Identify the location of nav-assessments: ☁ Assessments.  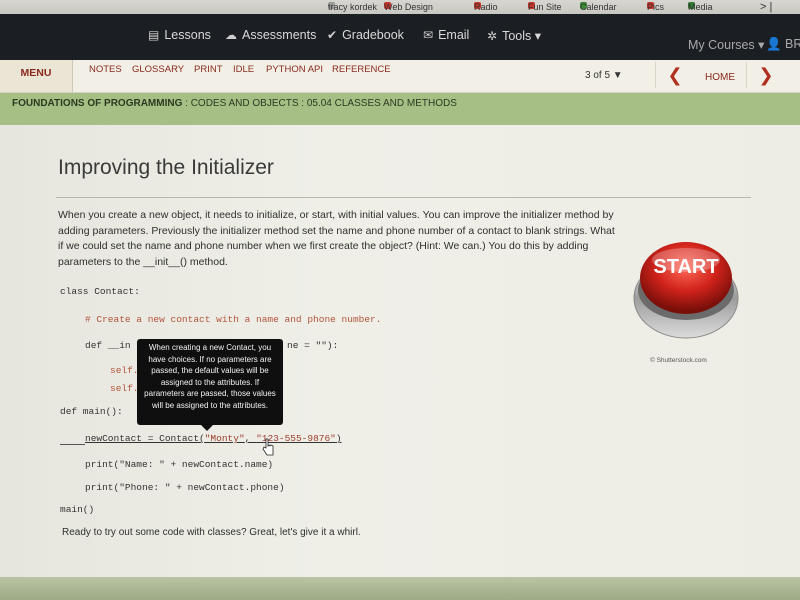
(270, 35).